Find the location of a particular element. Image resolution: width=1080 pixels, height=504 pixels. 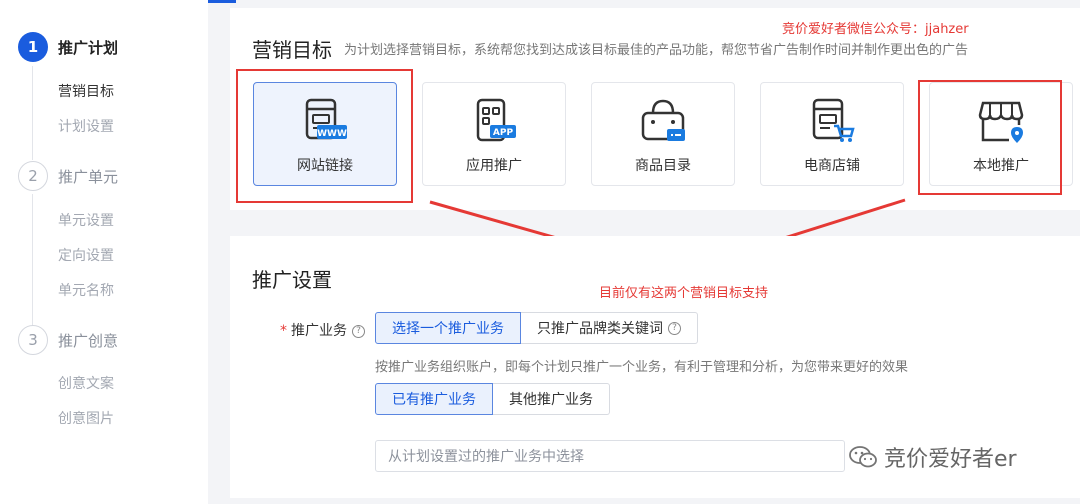

business-source-toggle: 已有推广业务 其他推广业务 is located at coordinates (492, 399).